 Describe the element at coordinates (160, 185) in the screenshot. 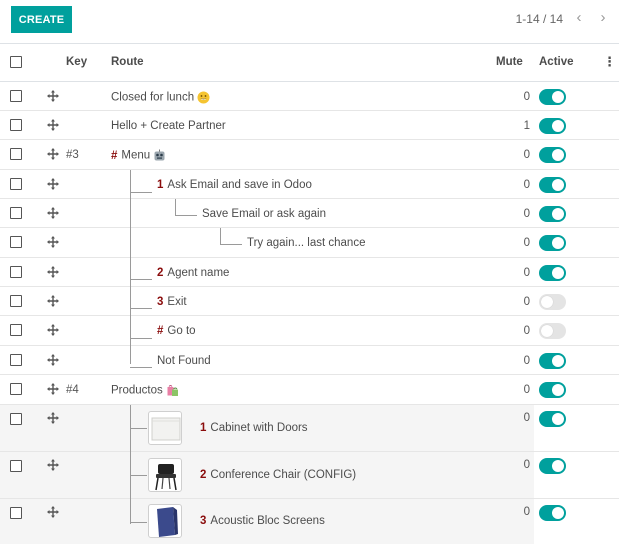

I see `route-number: 1` at that location.